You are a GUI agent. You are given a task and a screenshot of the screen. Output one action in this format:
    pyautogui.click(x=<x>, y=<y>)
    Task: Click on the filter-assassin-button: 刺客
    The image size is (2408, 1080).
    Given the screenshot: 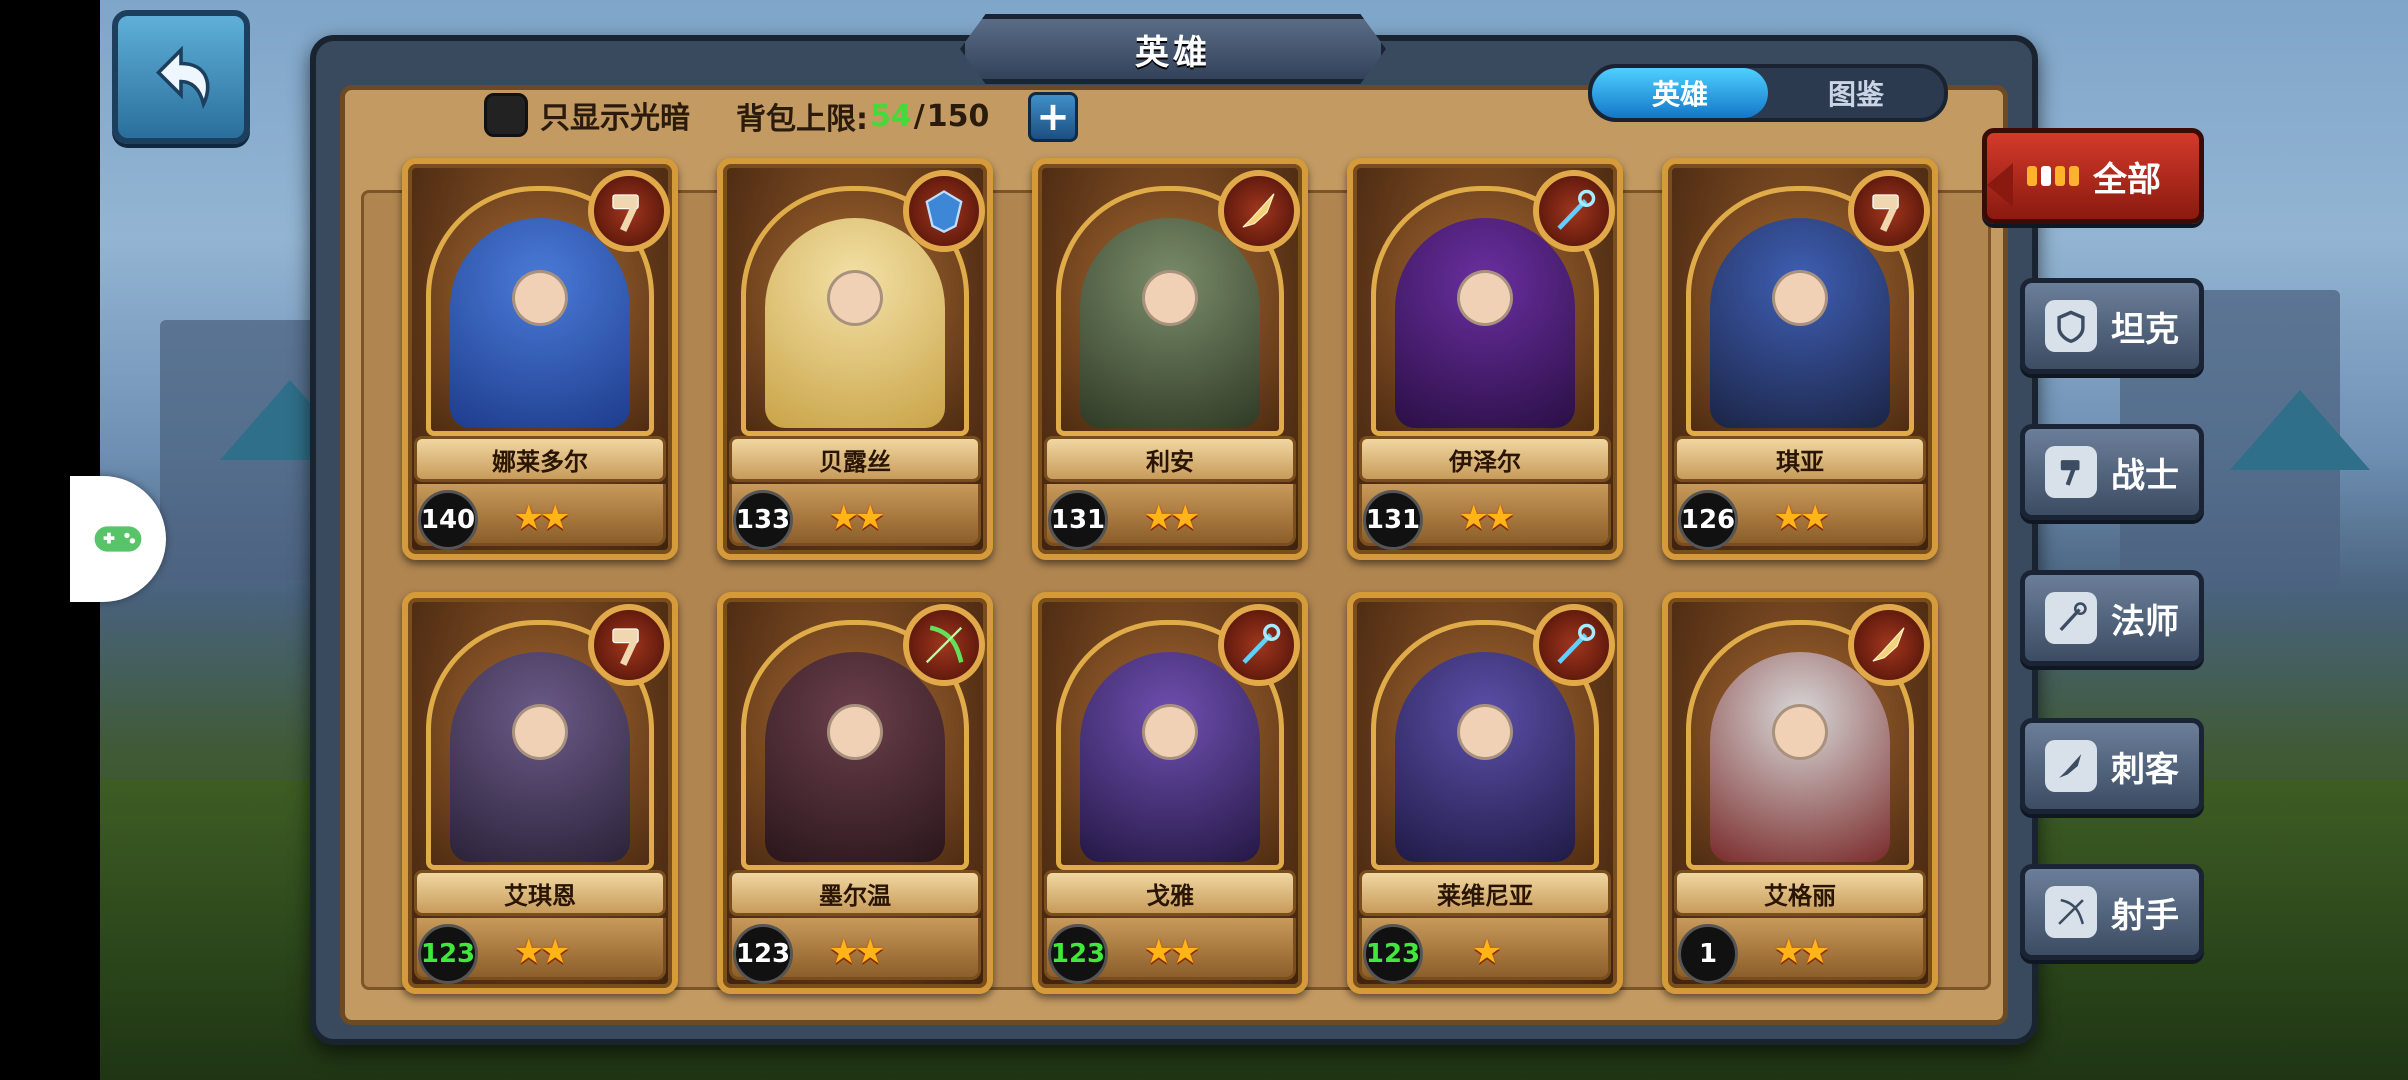 What is the action you would take?
    pyautogui.click(x=2112, y=766)
    